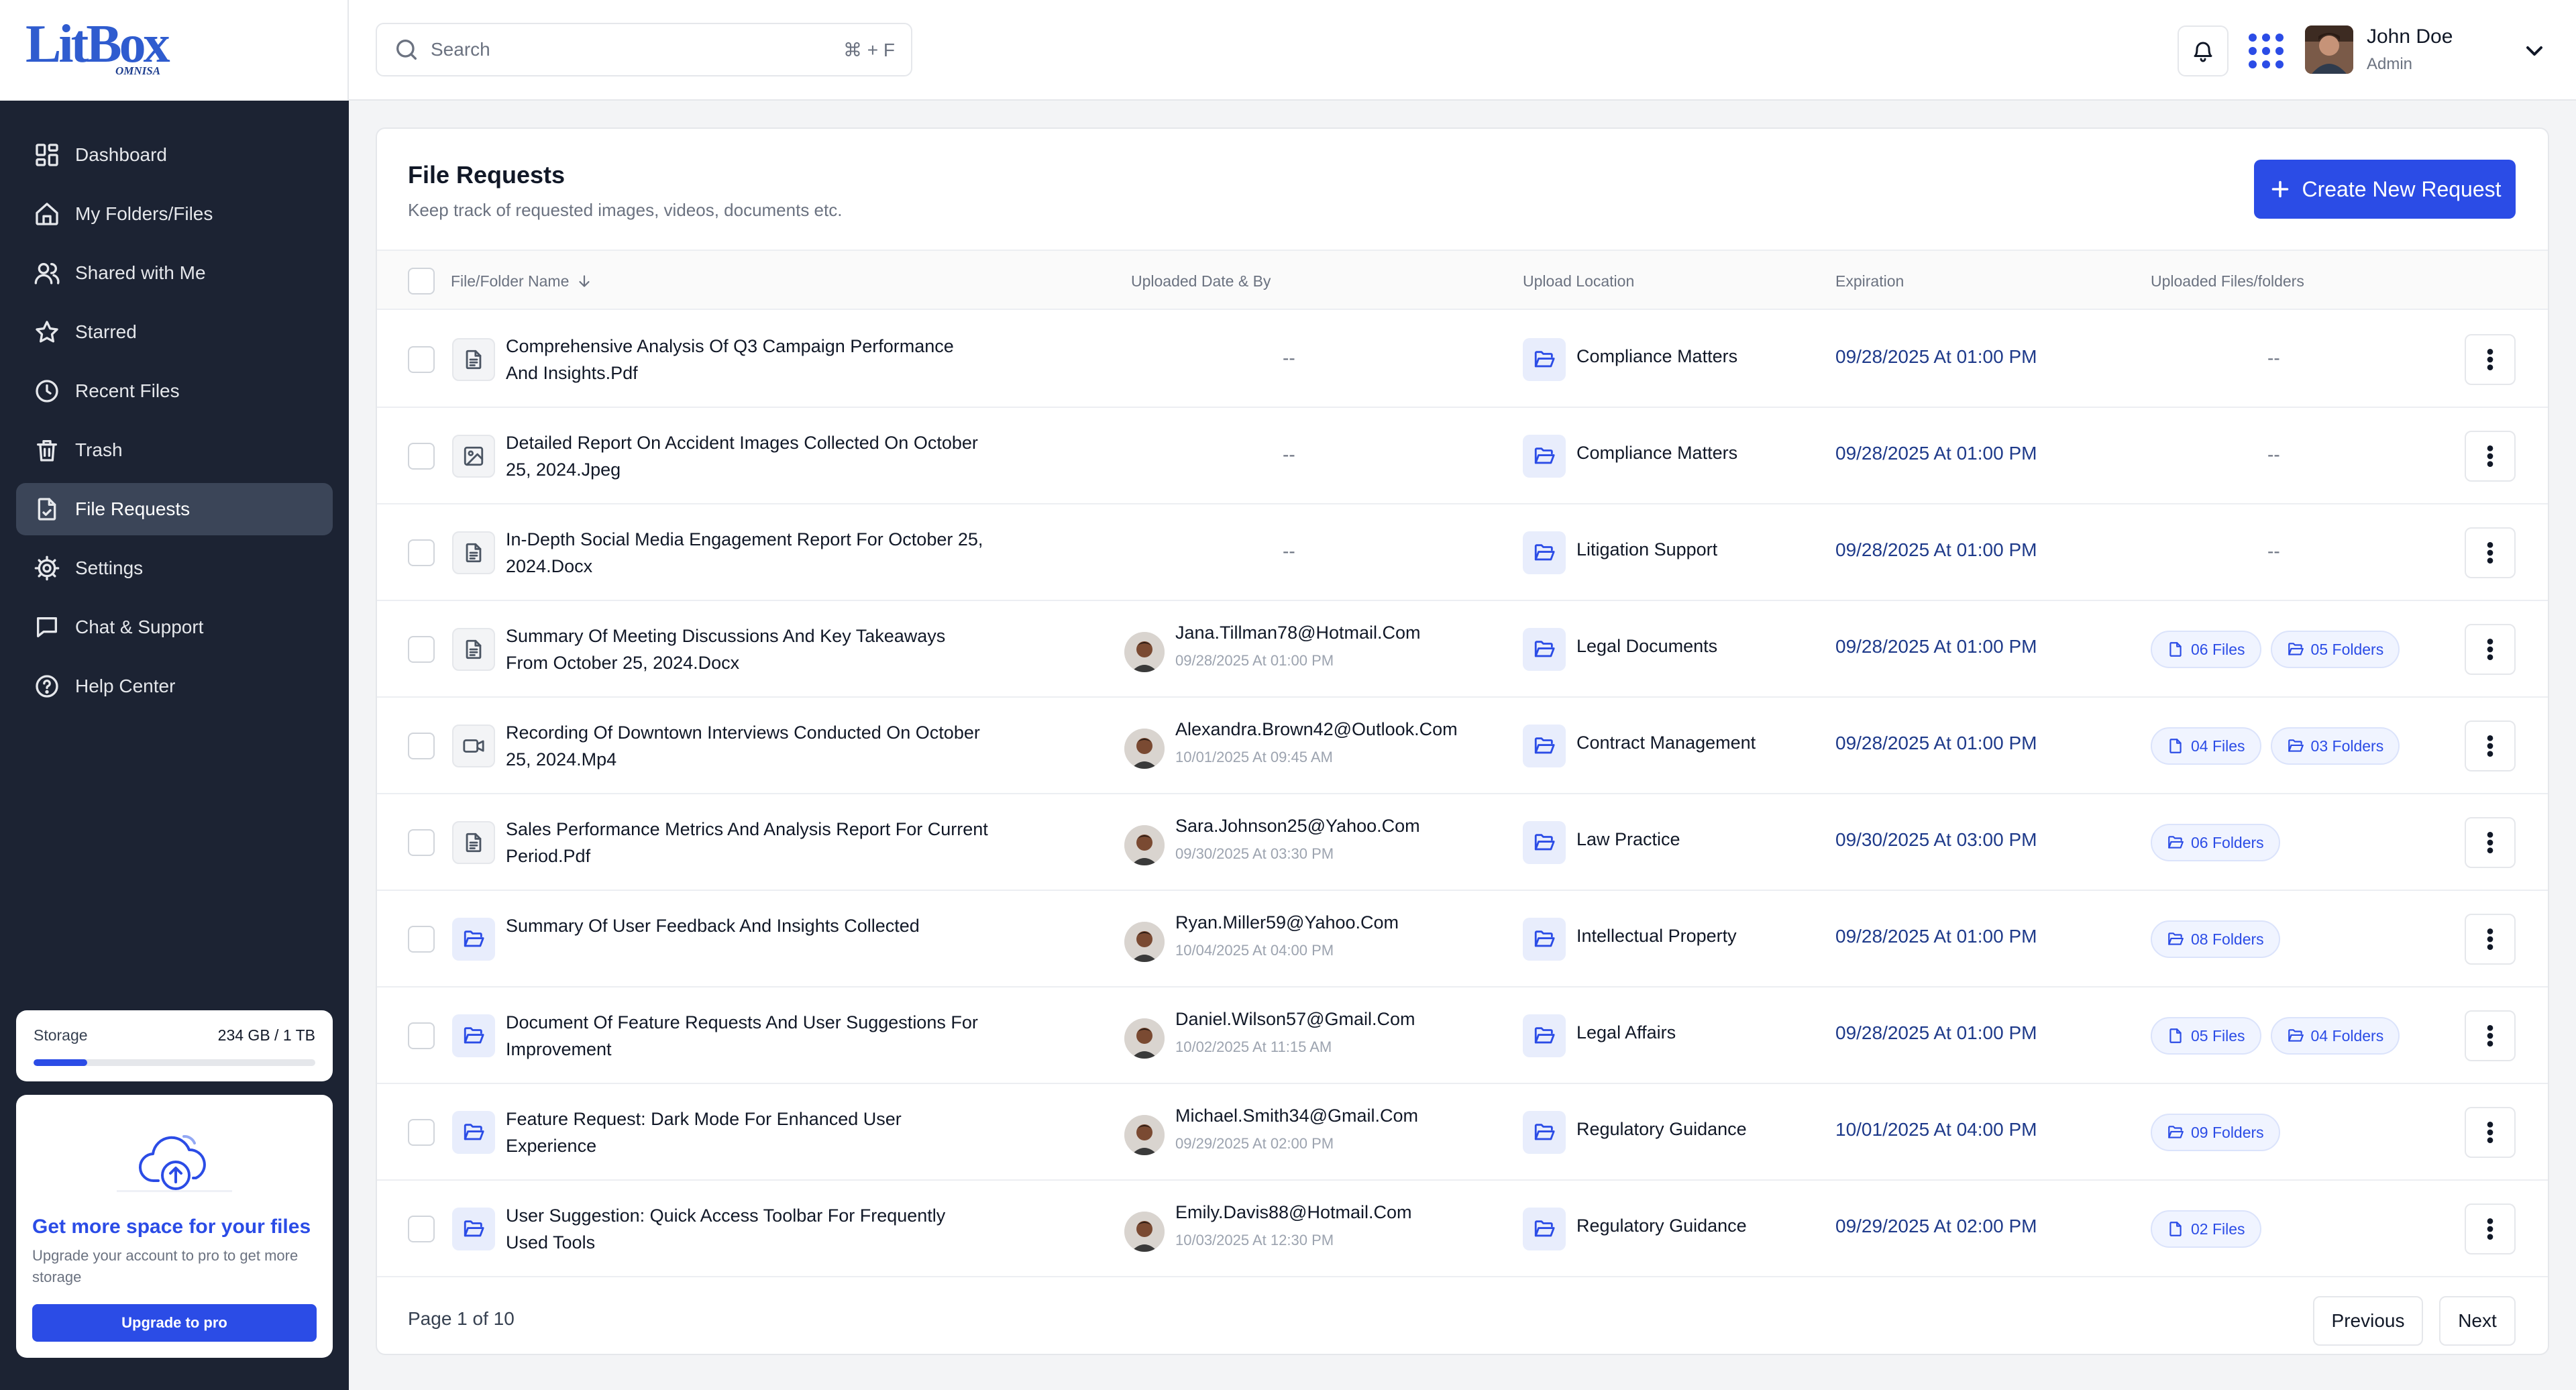 The width and height of the screenshot is (2576, 1390). What do you see at coordinates (2266, 51) in the screenshot?
I see `apps-grid-icon` at bounding box center [2266, 51].